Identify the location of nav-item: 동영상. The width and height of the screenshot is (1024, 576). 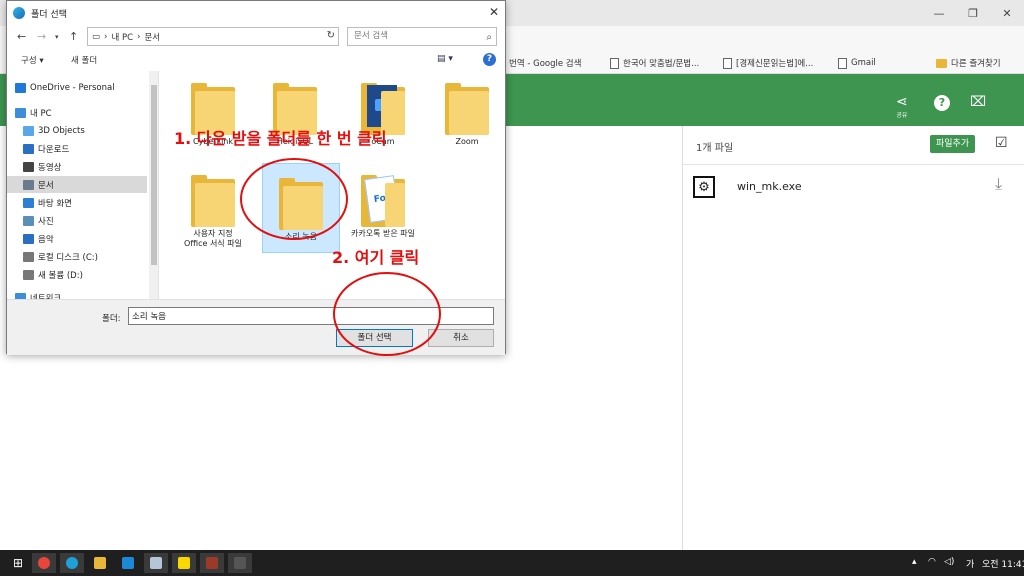
(77, 166).